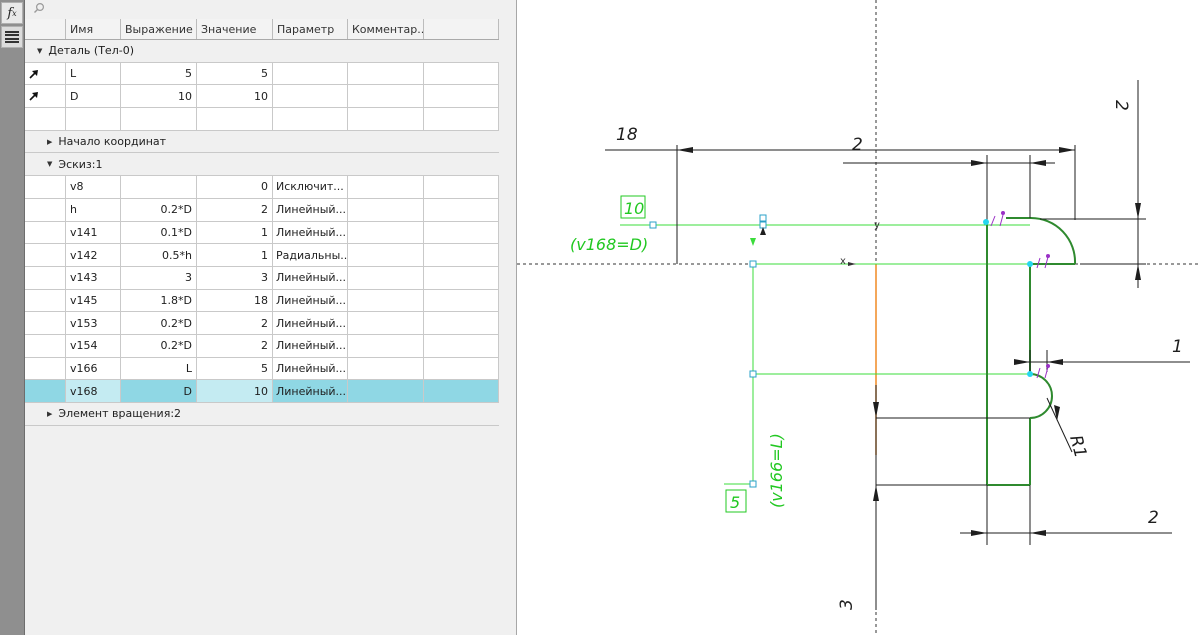 The height and width of the screenshot is (635, 1200). Describe the element at coordinates (159, 300) in the screenshot. I see `cell-expression: 1.8*D` at that location.